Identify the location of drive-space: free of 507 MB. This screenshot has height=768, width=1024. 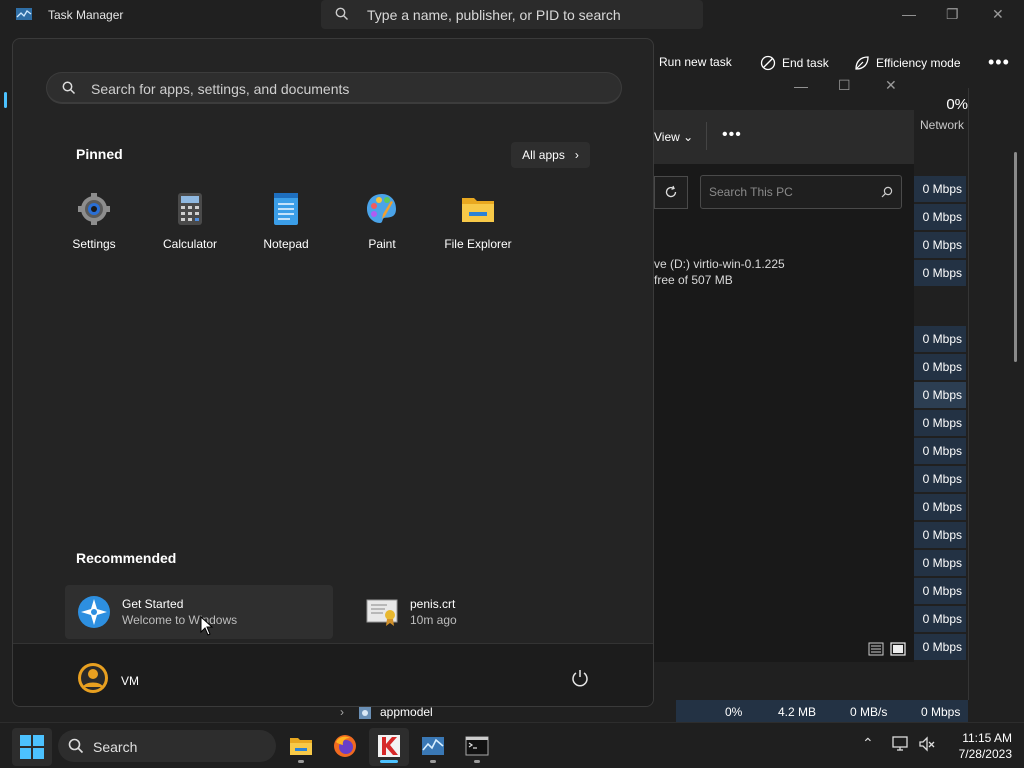
(693, 280).